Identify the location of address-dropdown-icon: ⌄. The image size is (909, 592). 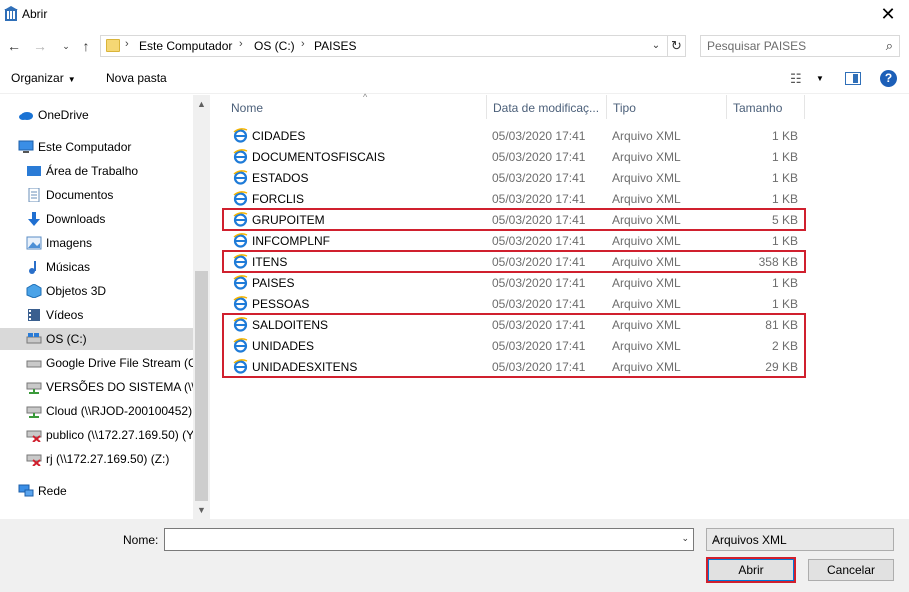
(656, 46).